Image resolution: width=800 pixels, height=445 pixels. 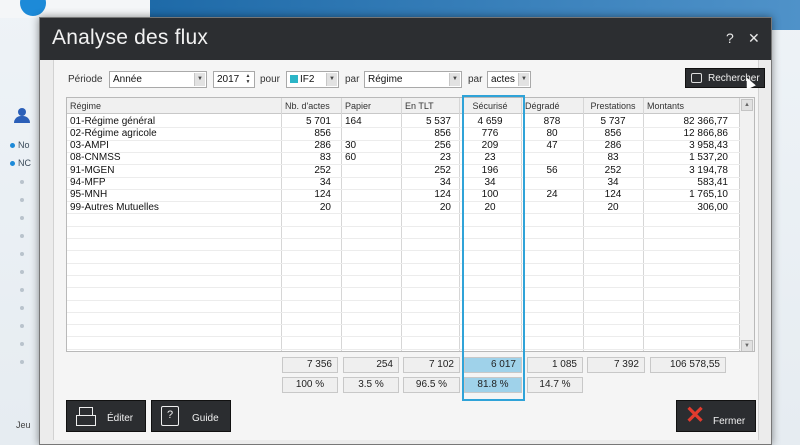 I want to click on column-header: Nb. d'actes, so click(x=311, y=106).